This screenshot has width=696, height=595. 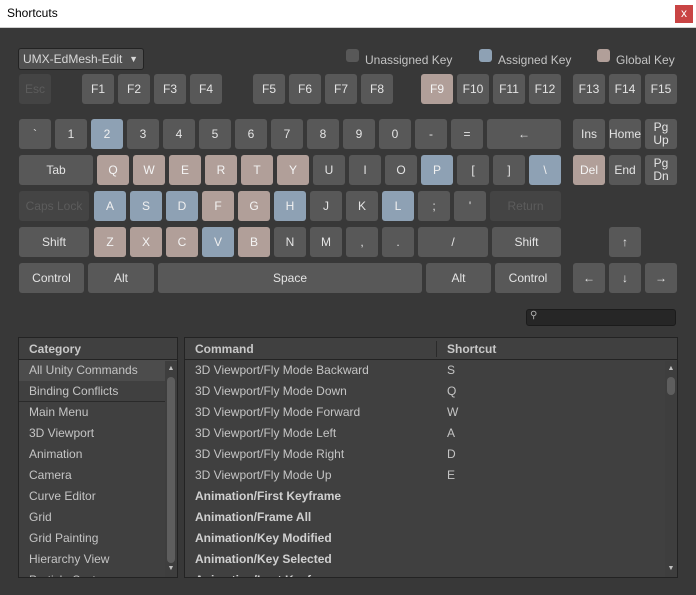 What do you see at coordinates (362, 206) in the screenshot?
I see `key-k: K` at bounding box center [362, 206].